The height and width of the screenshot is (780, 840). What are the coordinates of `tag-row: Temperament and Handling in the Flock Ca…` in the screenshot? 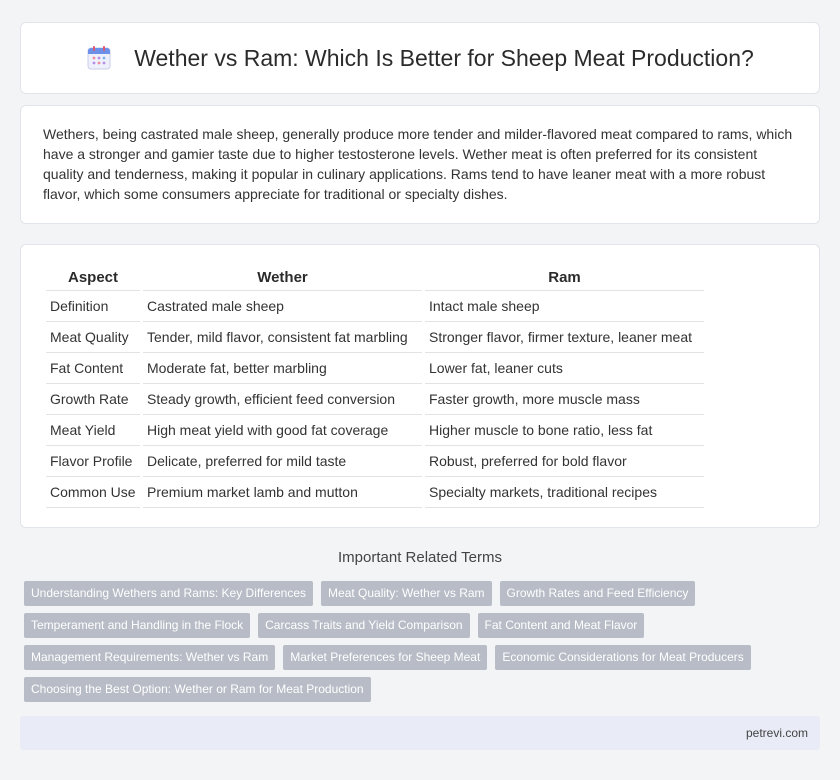 It's located at (424, 625).